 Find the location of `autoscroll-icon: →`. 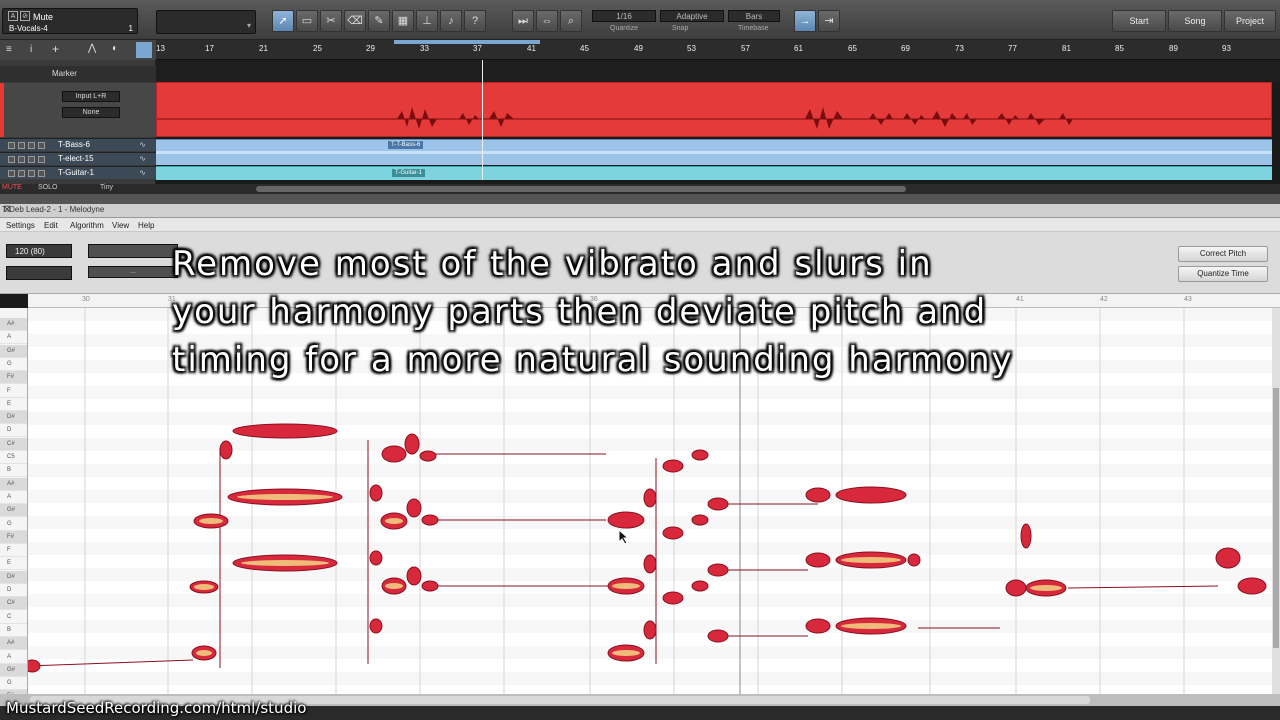

autoscroll-icon: → is located at coordinates (805, 21).